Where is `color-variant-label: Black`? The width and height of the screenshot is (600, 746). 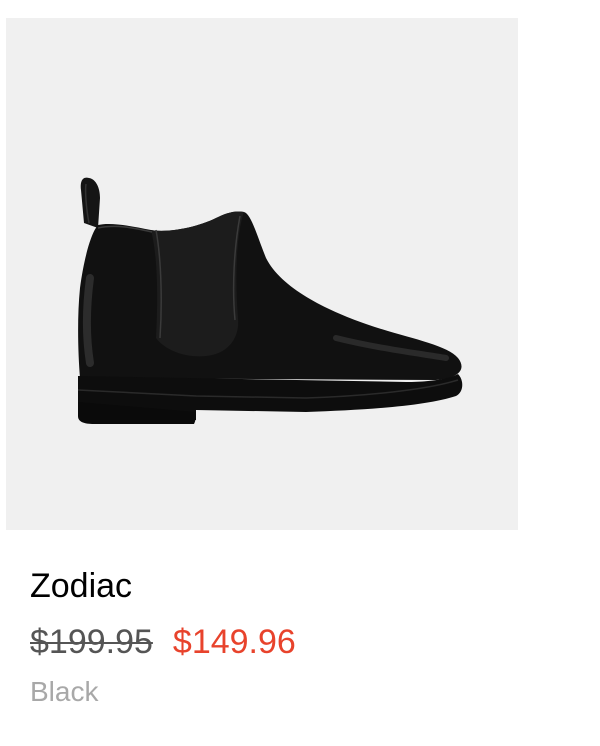
color-variant-label: Black is located at coordinates (64, 691).